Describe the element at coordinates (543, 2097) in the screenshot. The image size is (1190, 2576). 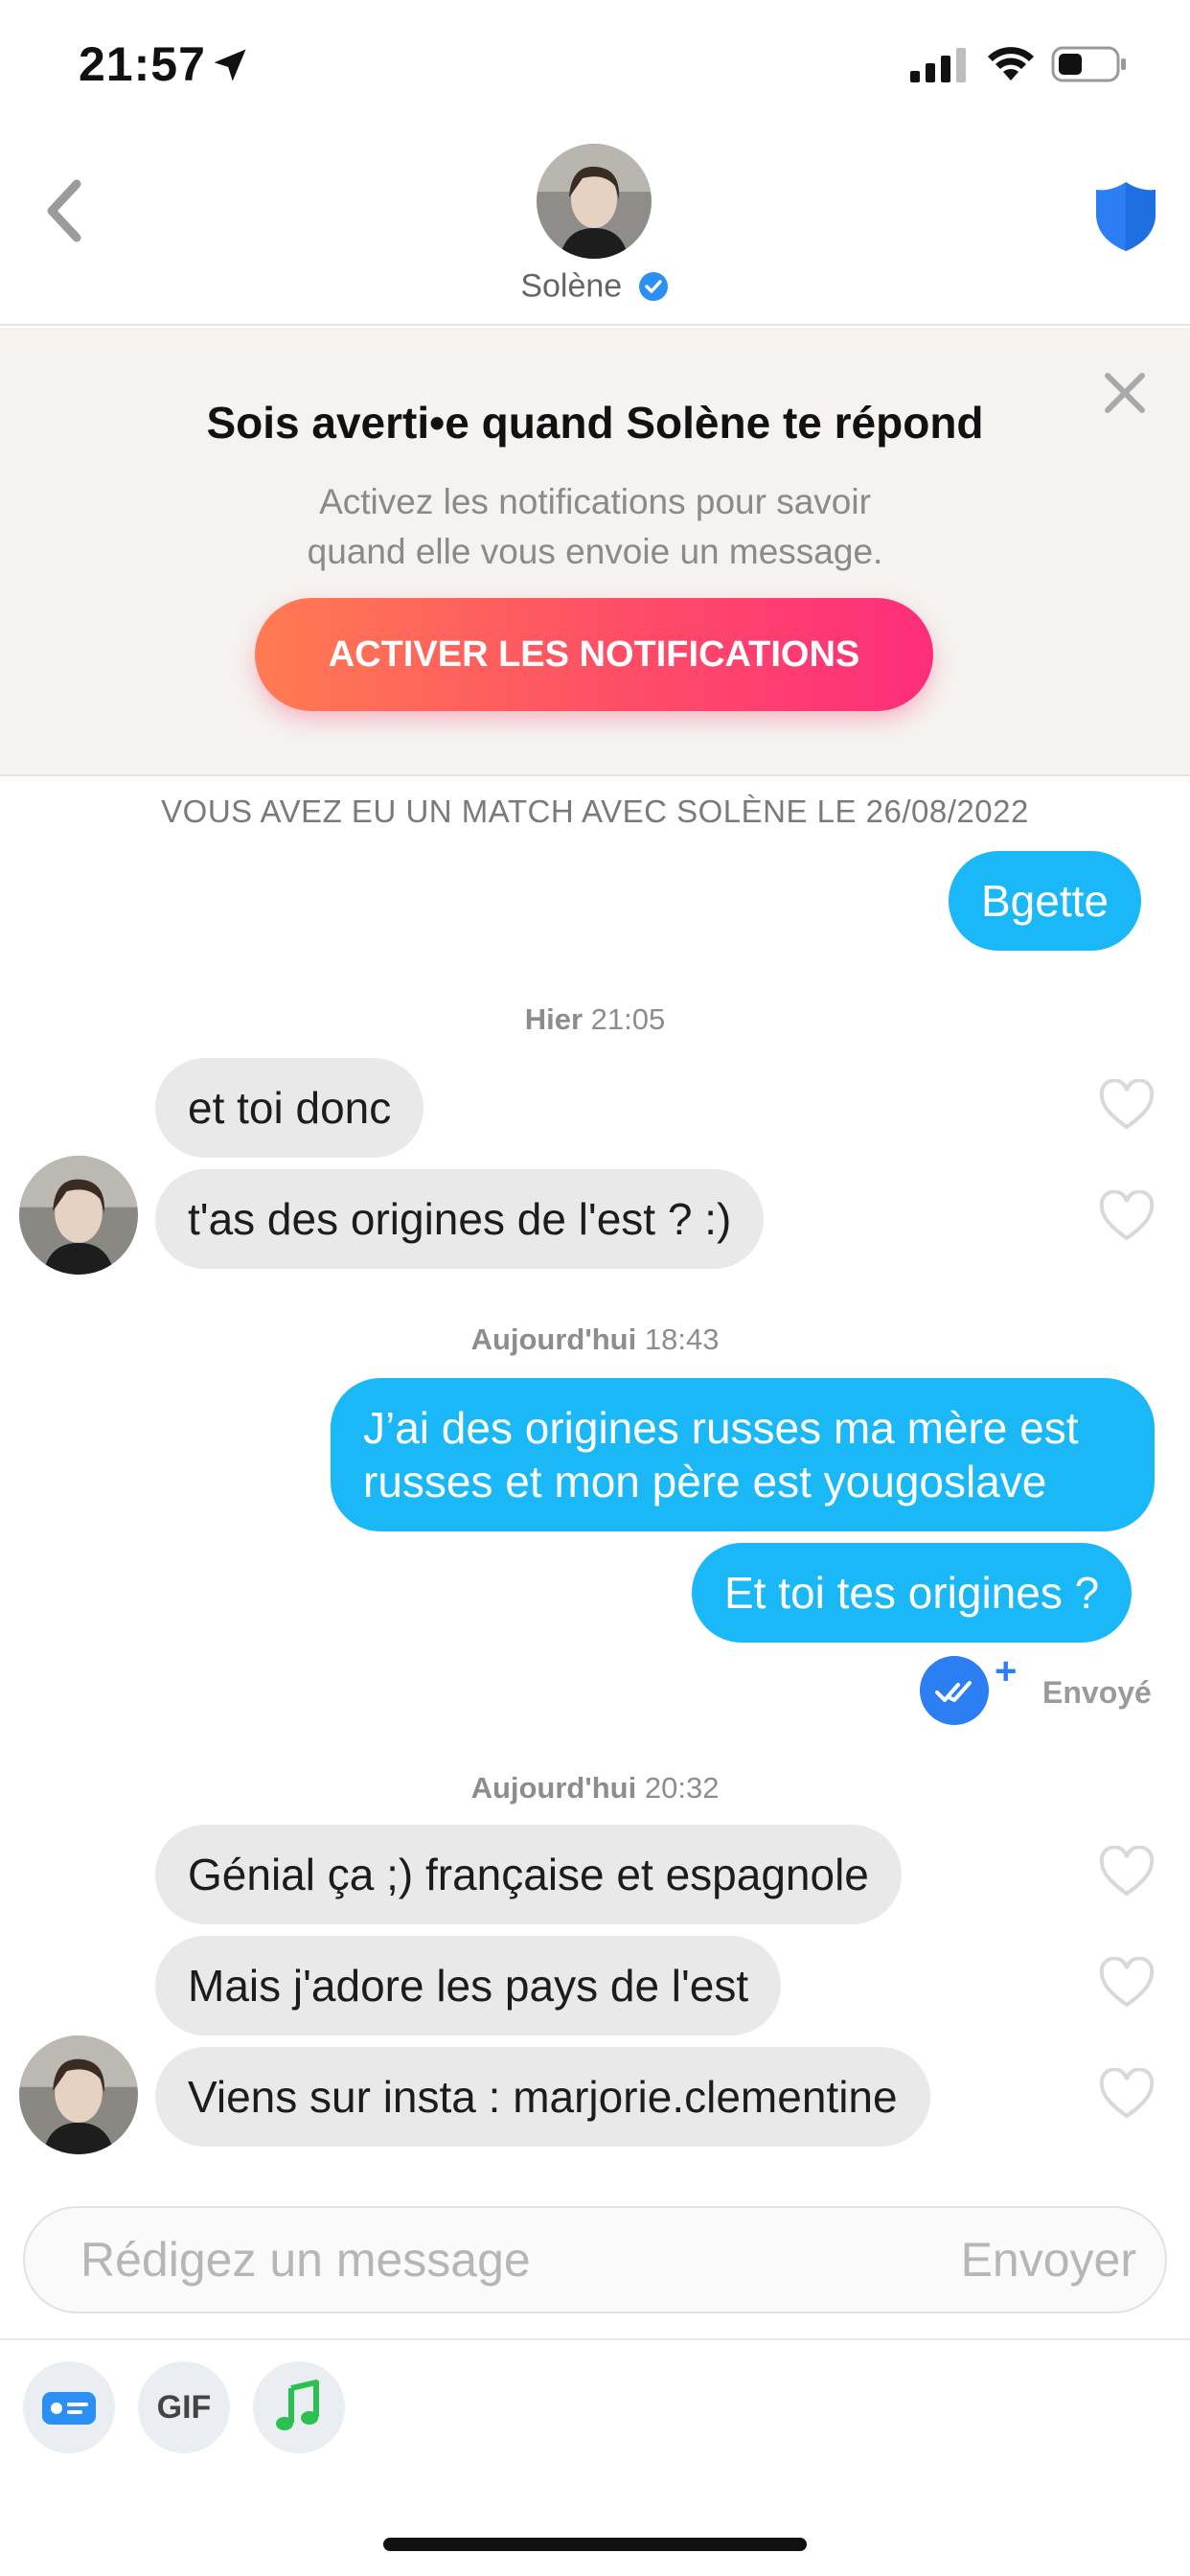
I see `message-bubble-received: Viens sur insta : marjorie.clementine` at that location.